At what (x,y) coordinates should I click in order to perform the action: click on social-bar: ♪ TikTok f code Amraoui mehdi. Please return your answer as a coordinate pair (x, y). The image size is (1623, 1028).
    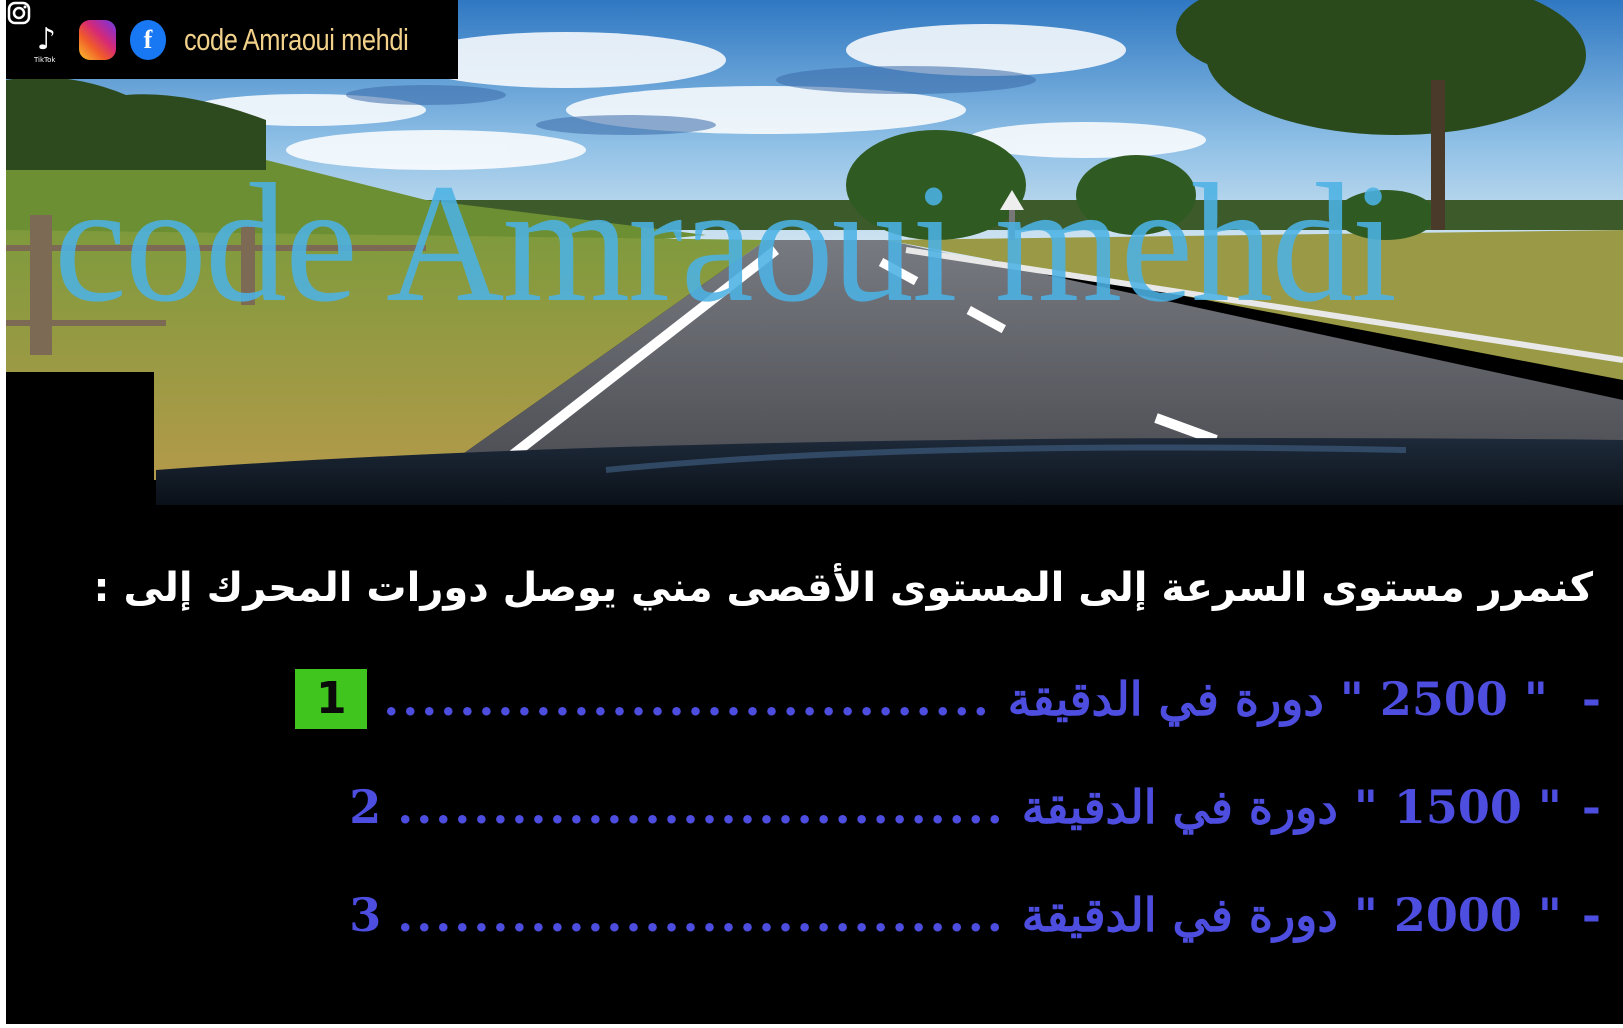
    Looking at the image, I should click on (232, 39).